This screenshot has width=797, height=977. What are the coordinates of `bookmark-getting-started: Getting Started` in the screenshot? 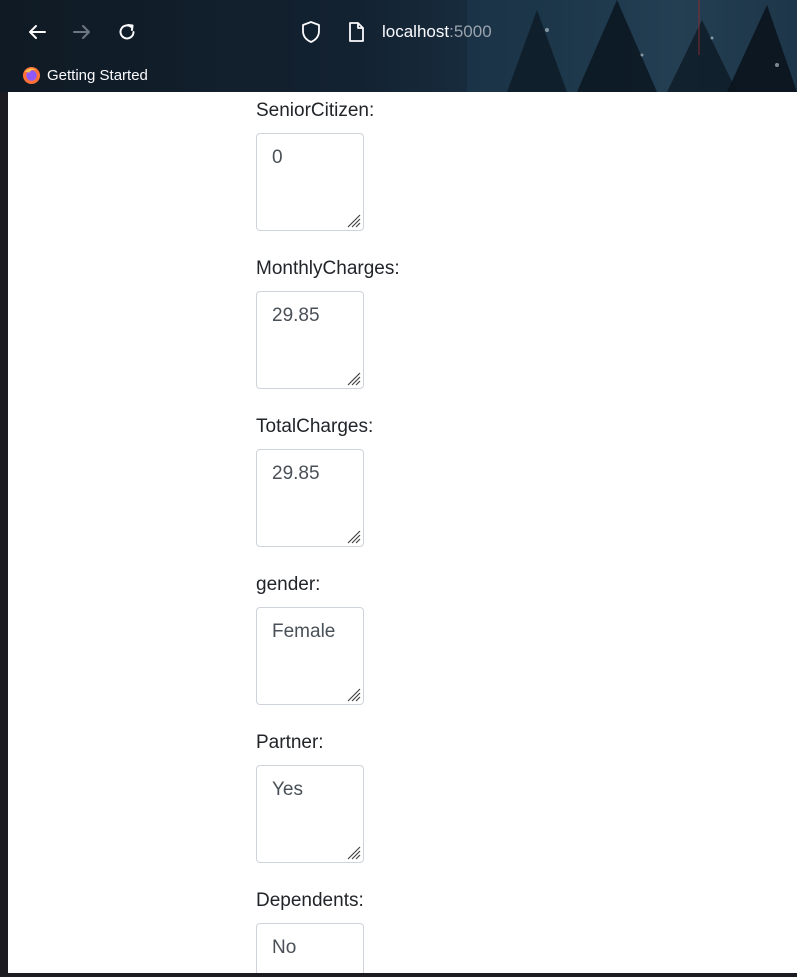 It's located at (97, 75).